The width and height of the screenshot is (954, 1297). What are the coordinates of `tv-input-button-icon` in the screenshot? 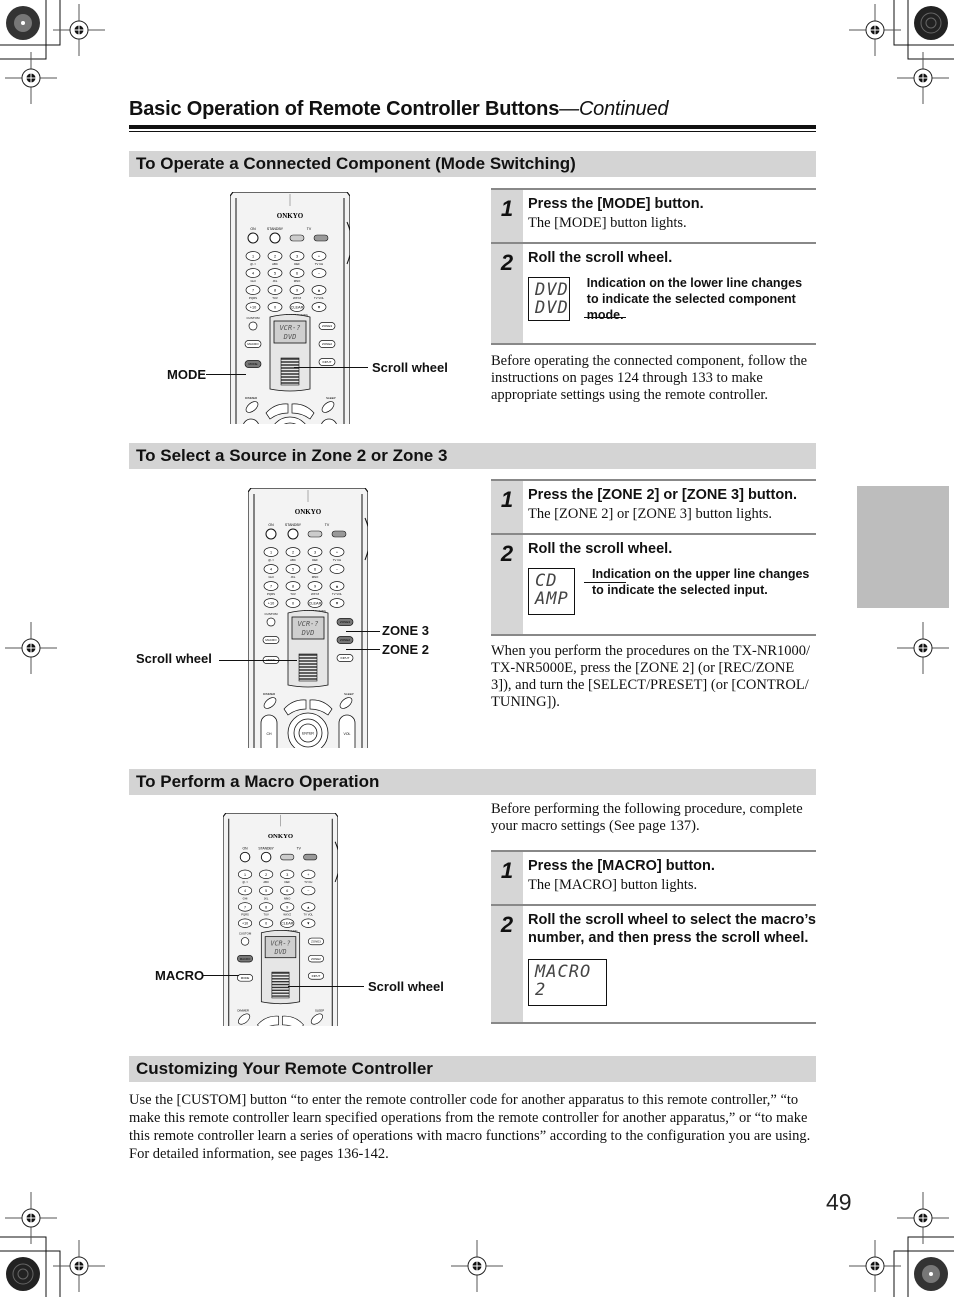 It's located at (310, 857).